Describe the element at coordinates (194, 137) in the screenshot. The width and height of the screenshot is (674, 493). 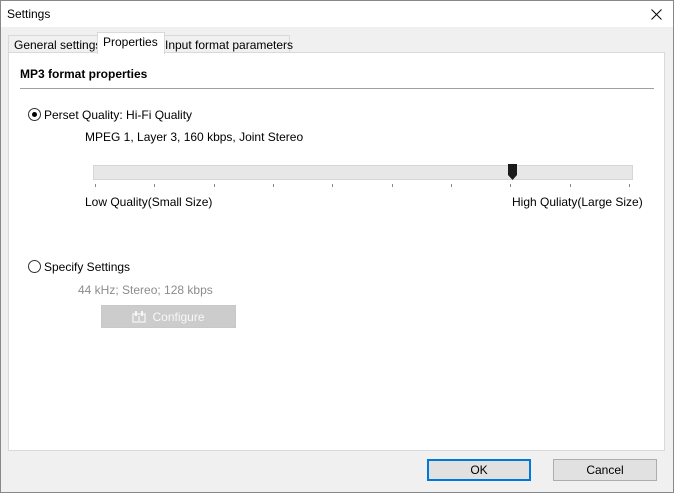
I see `preset-description: MPEG 1, Layer 3, 160 kbps, Joint Stereo` at that location.